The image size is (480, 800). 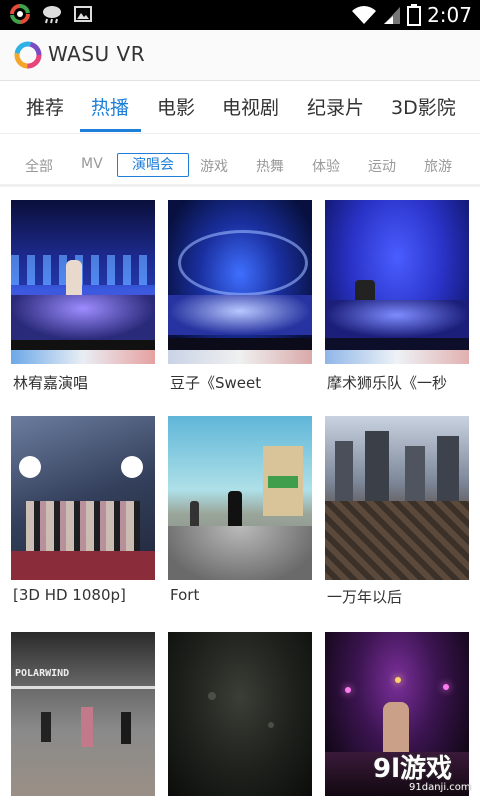 What do you see at coordinates (83, 14) in the screenshot?
I see `gallery-icon` at bounding box center [83, 14].